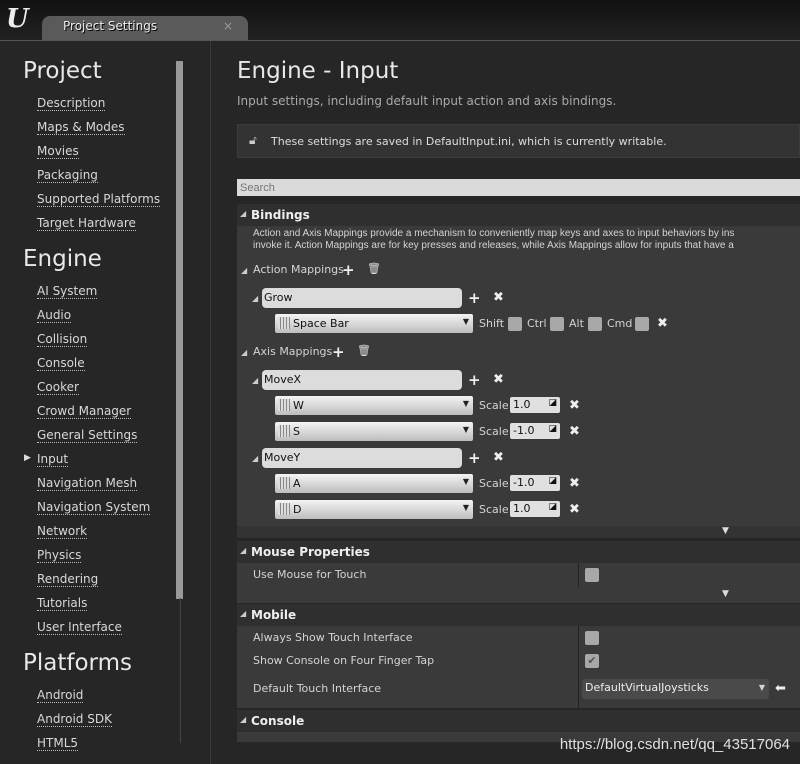 The width and height of the screenshot is (800, 764). I want to click on bindings-expand-bar, so click(518, 532).